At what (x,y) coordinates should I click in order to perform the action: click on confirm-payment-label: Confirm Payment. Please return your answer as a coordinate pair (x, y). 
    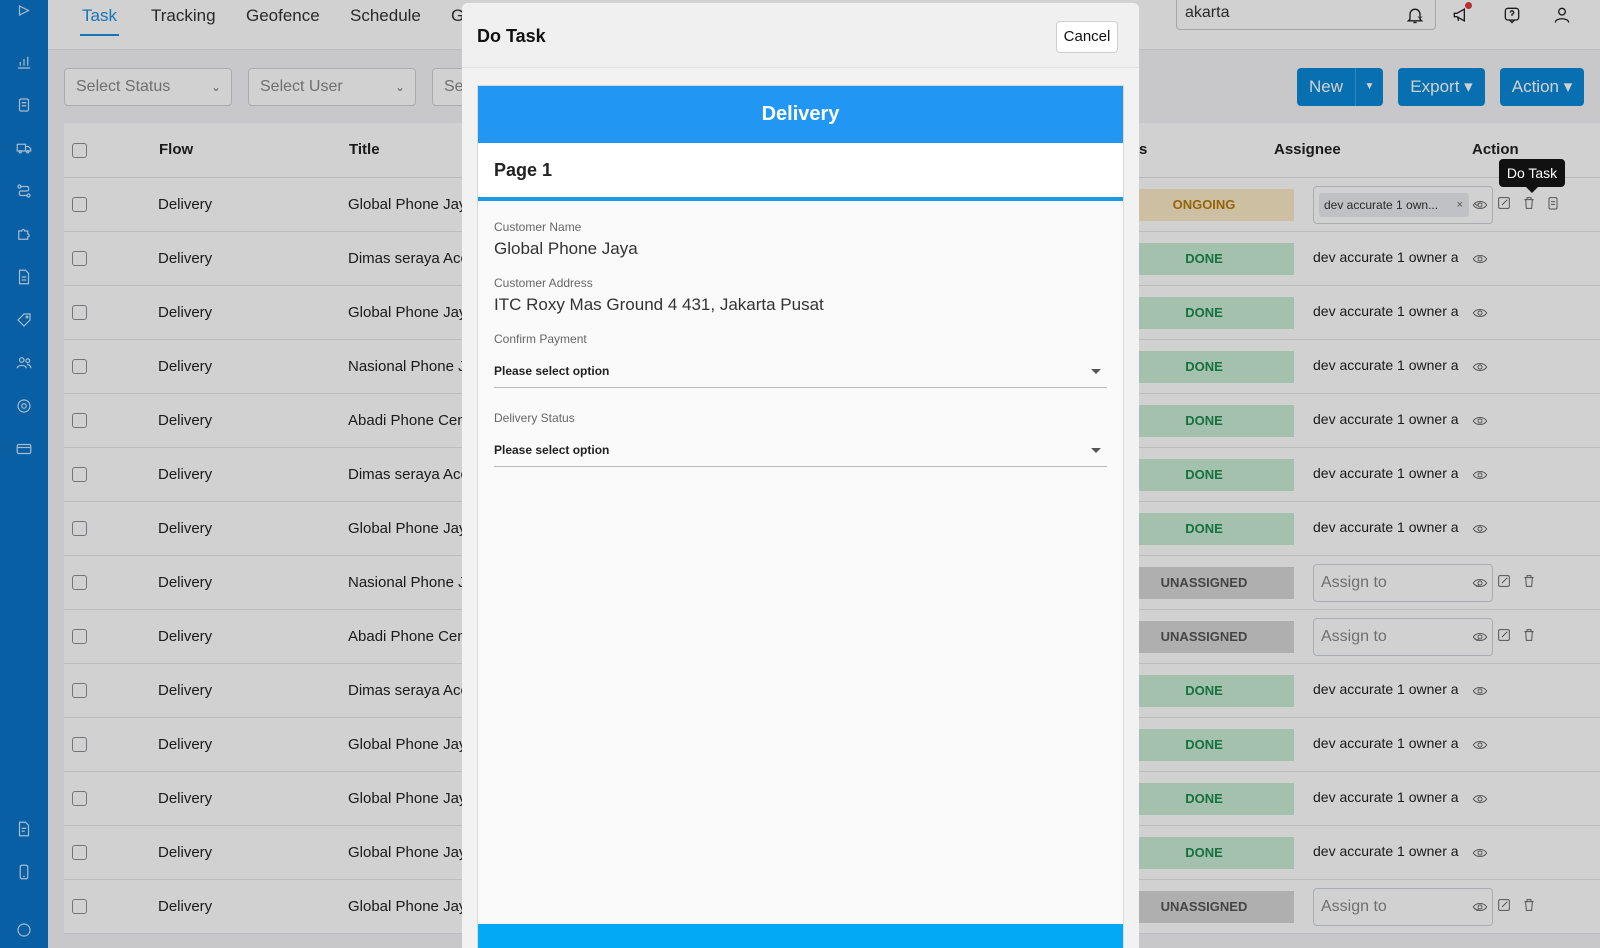
    Looking at the image, I should click on (540, 339).